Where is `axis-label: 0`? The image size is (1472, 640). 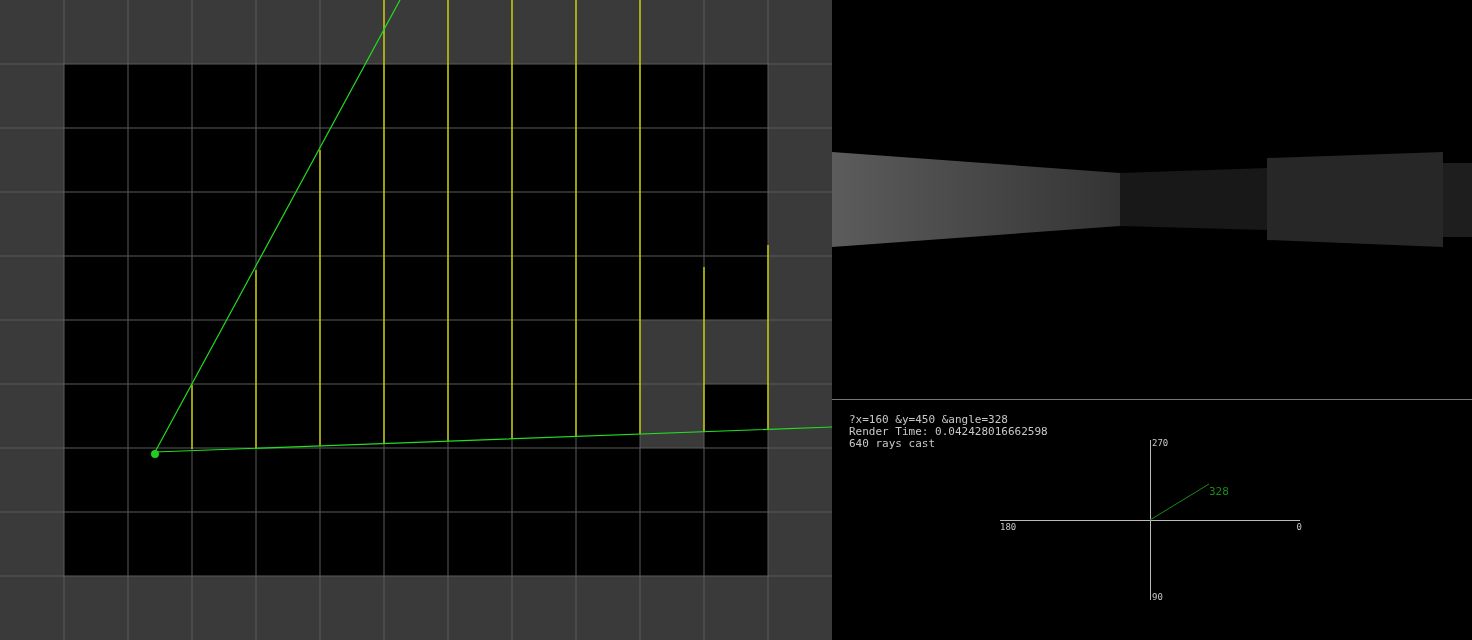 axis-label: 0 is located at coordinates (1299, 527).